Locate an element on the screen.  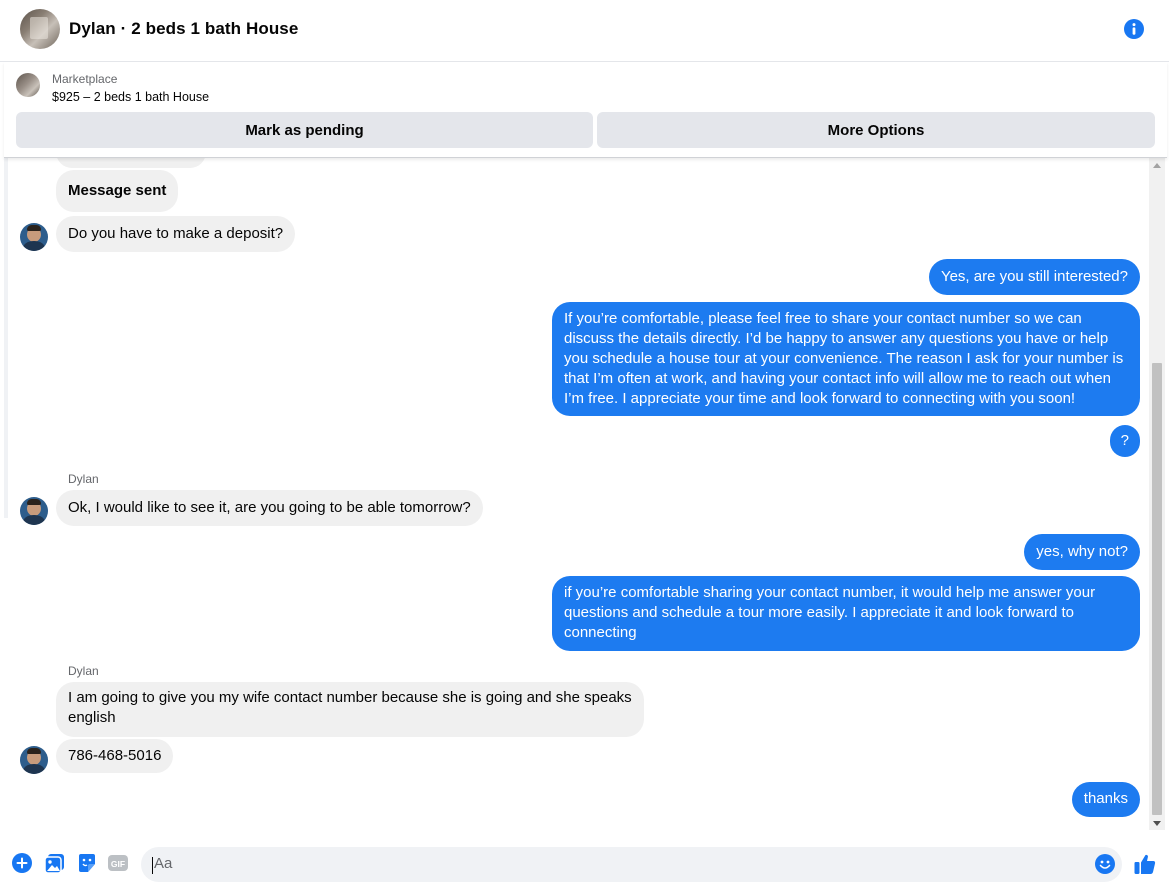
message-input: Aa is located at coordinates (631, 864).